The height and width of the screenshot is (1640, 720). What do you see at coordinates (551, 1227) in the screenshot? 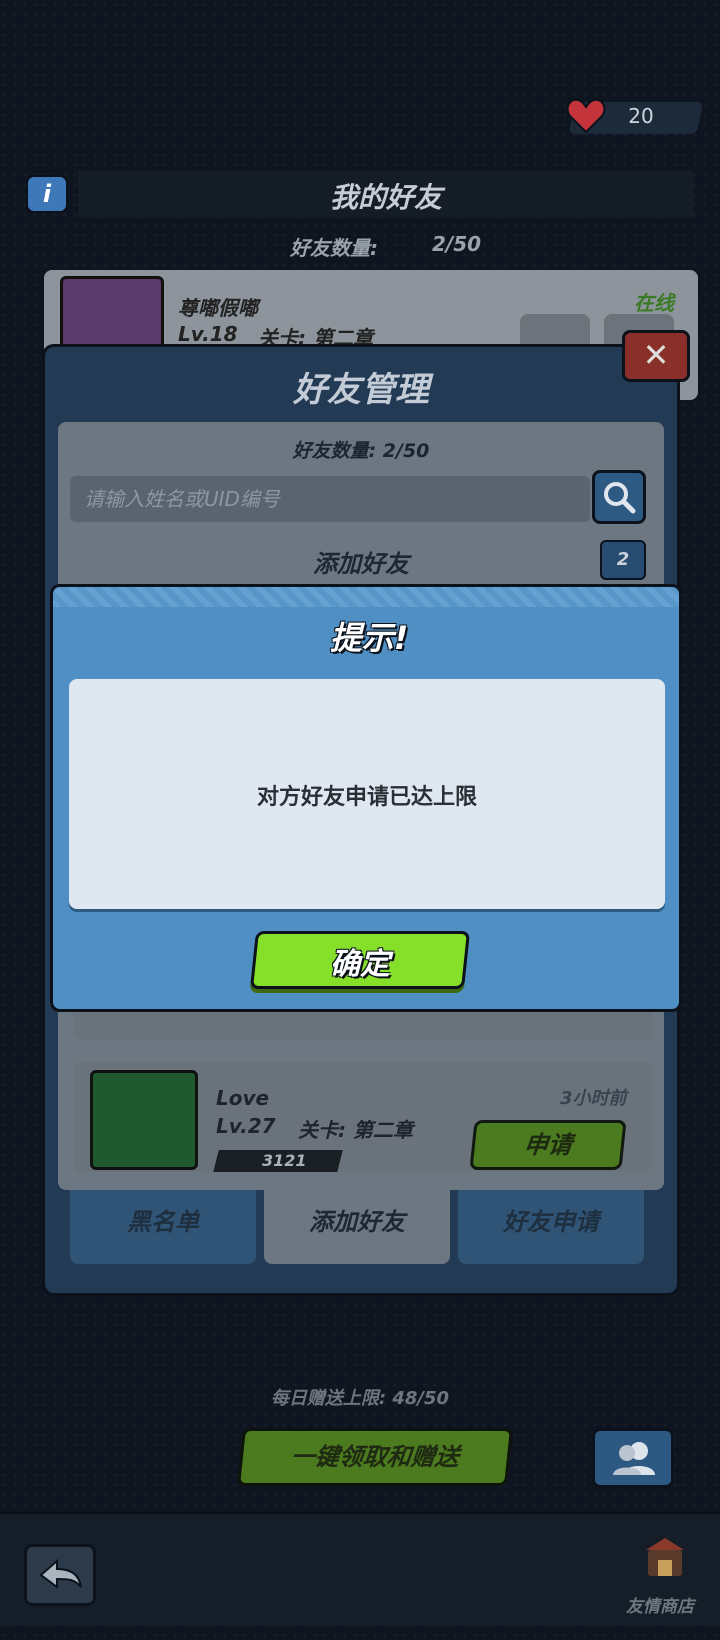
I see `tab-friend-requests: 好友申请` at bounding box center [551, 1227].